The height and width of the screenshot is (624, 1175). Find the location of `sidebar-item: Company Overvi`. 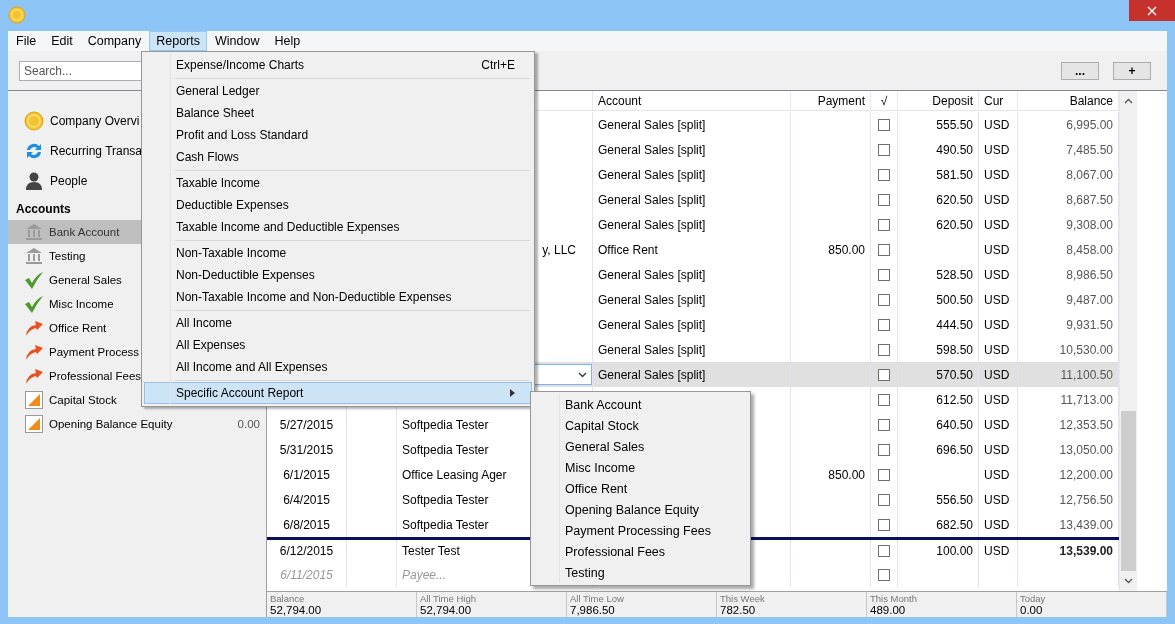

sidebar-item: Company Overvi is located at coordinates (95, 121).